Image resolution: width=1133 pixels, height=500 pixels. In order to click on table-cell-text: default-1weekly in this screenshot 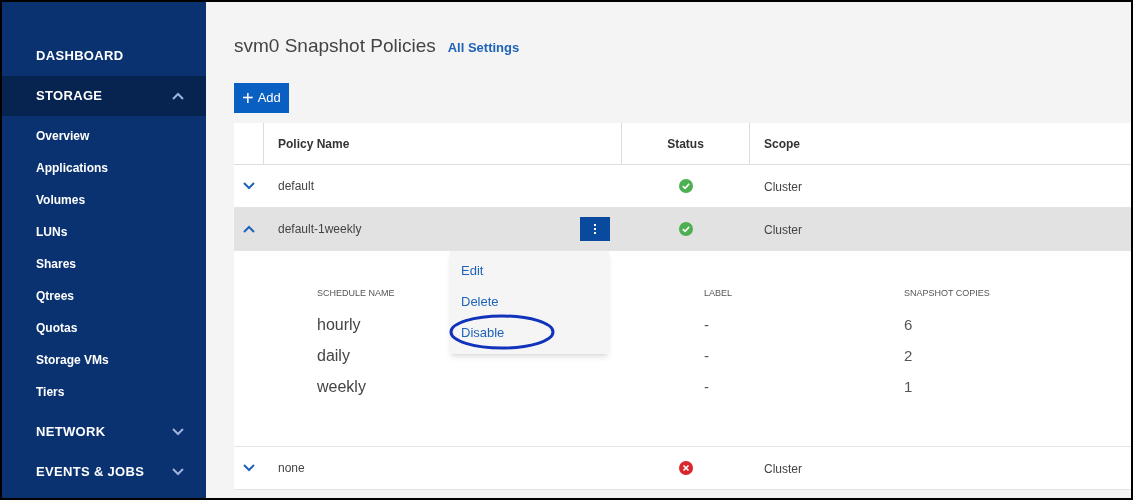, I will do `click(320, 229)`.